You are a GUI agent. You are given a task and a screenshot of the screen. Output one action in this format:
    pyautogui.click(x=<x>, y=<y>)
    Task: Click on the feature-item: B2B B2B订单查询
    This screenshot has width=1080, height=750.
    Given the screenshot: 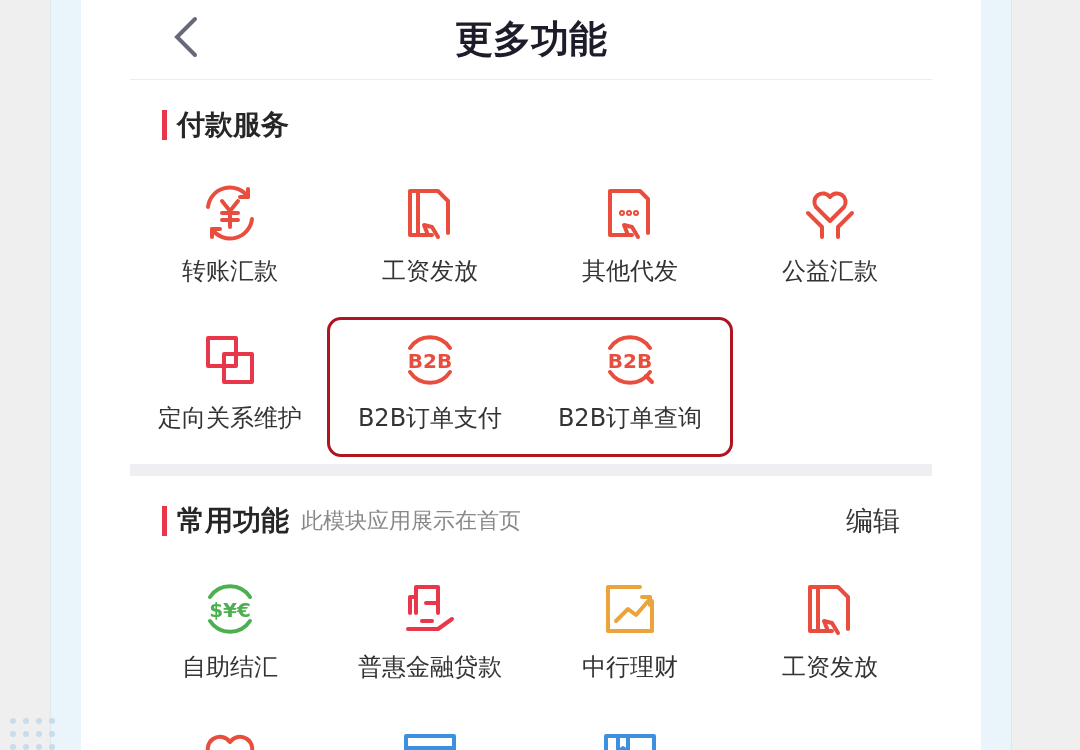 What is the action you would take?
    pyautogui.click(x=630, y=385)
    